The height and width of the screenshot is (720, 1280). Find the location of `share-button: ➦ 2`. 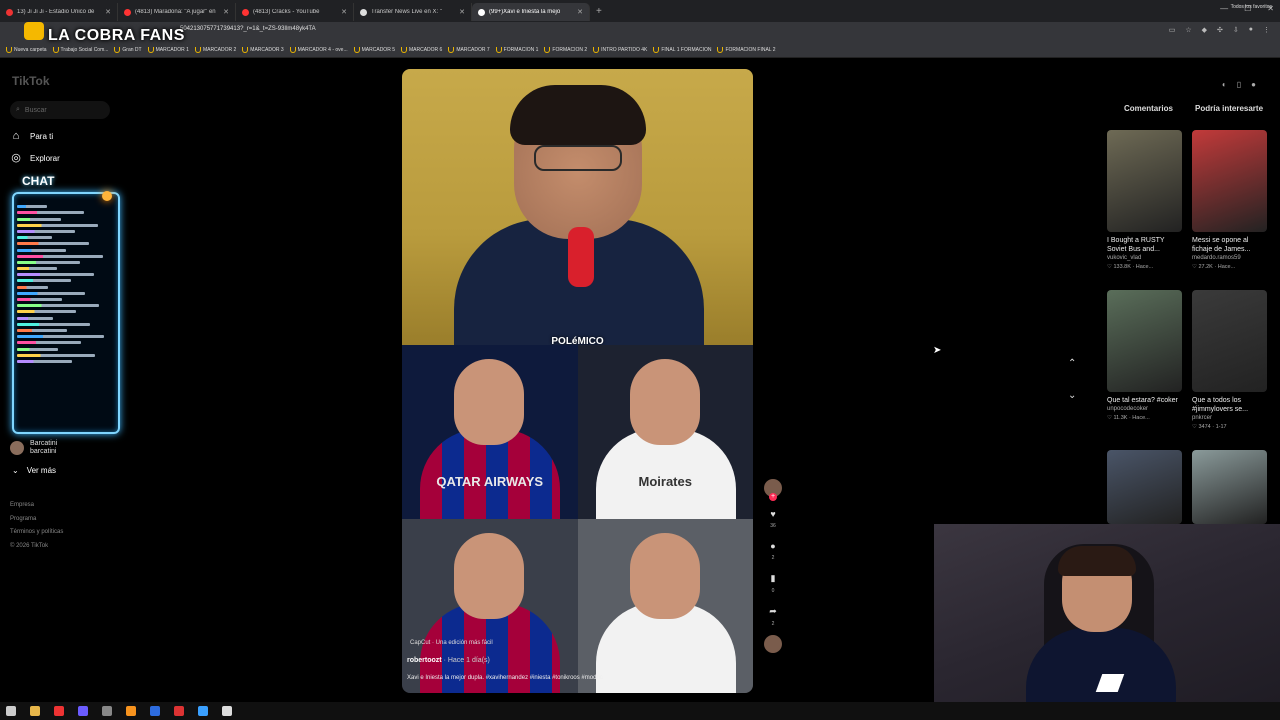

share-button: ➦ 2 is located at coordinates (773, 616).